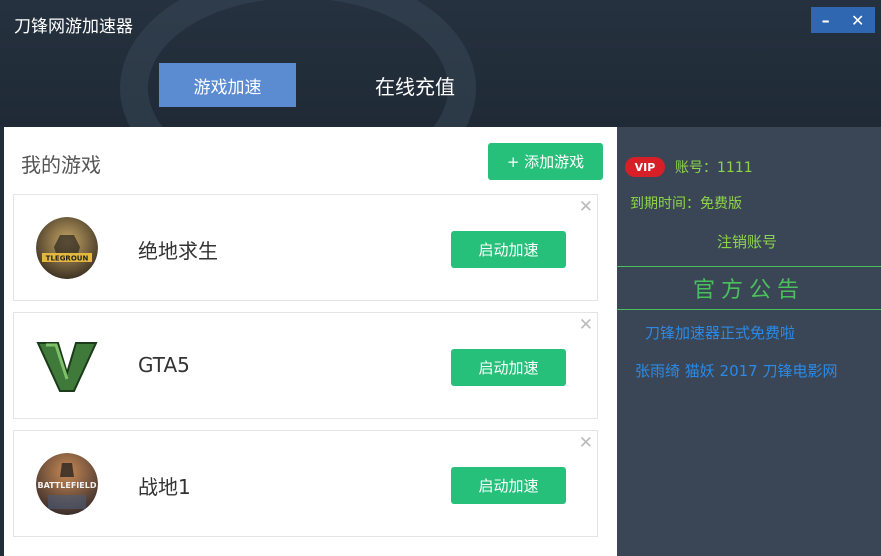  What do you see at coordinates (67, 259) in the screenshot?
I see `svg-text: TLEGROUN` at bounding box center [67, 259].